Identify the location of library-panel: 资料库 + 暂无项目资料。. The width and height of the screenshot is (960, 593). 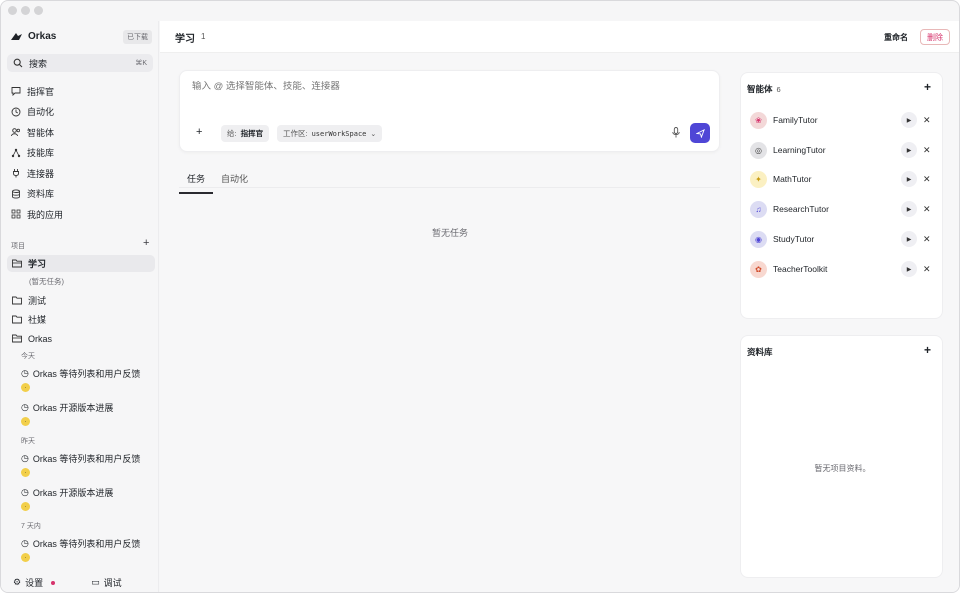
(841, 456).